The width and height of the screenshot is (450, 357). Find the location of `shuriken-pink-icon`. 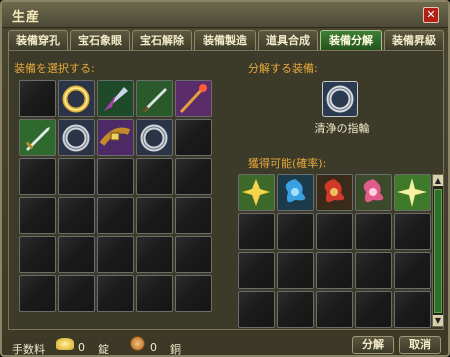

shuriken-pink-icon is located at coordinates (373, 192).